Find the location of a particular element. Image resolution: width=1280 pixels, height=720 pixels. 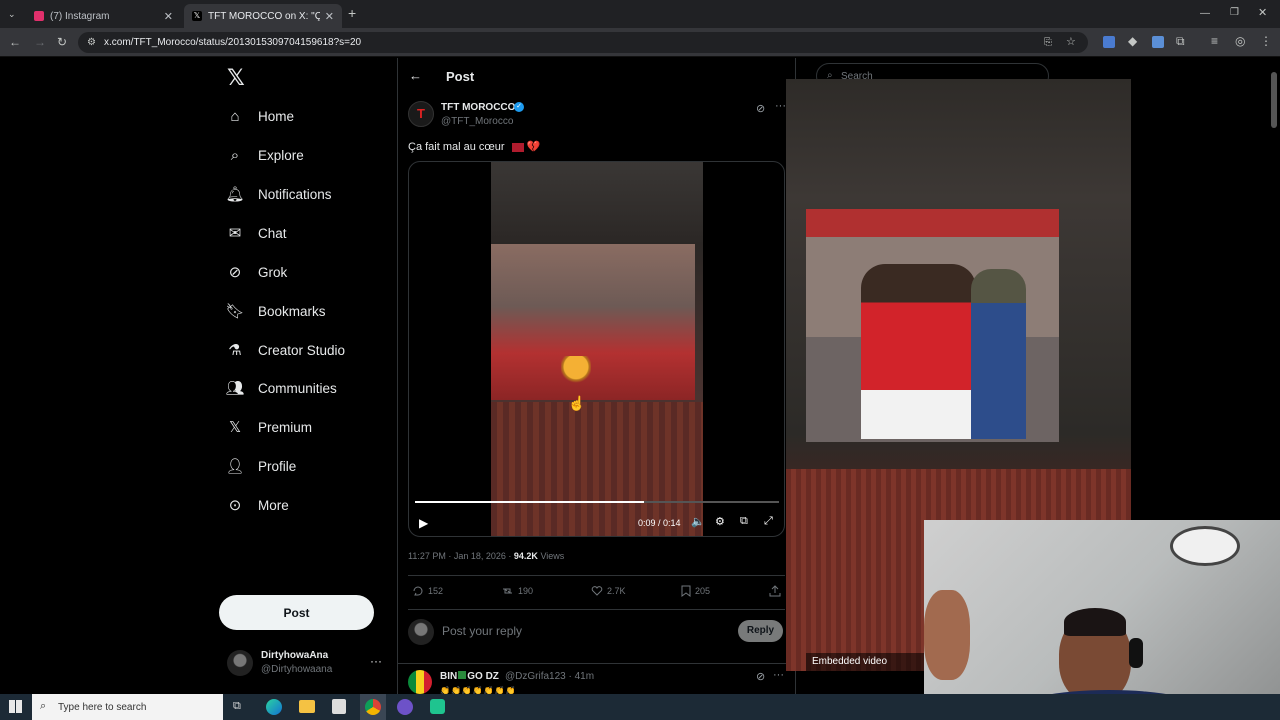

nav-item-profile: 👤︎ Profile is located at coordinates (261, 466).